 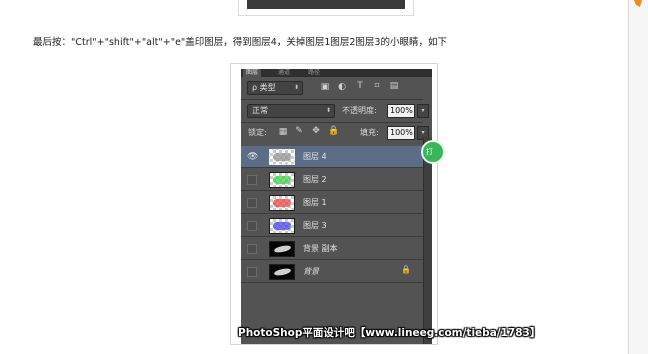 What do you see at coordinates (299, 131) in the screenshot?
I see `lock-image-icon: ✎` at bounding box center [299, 131].